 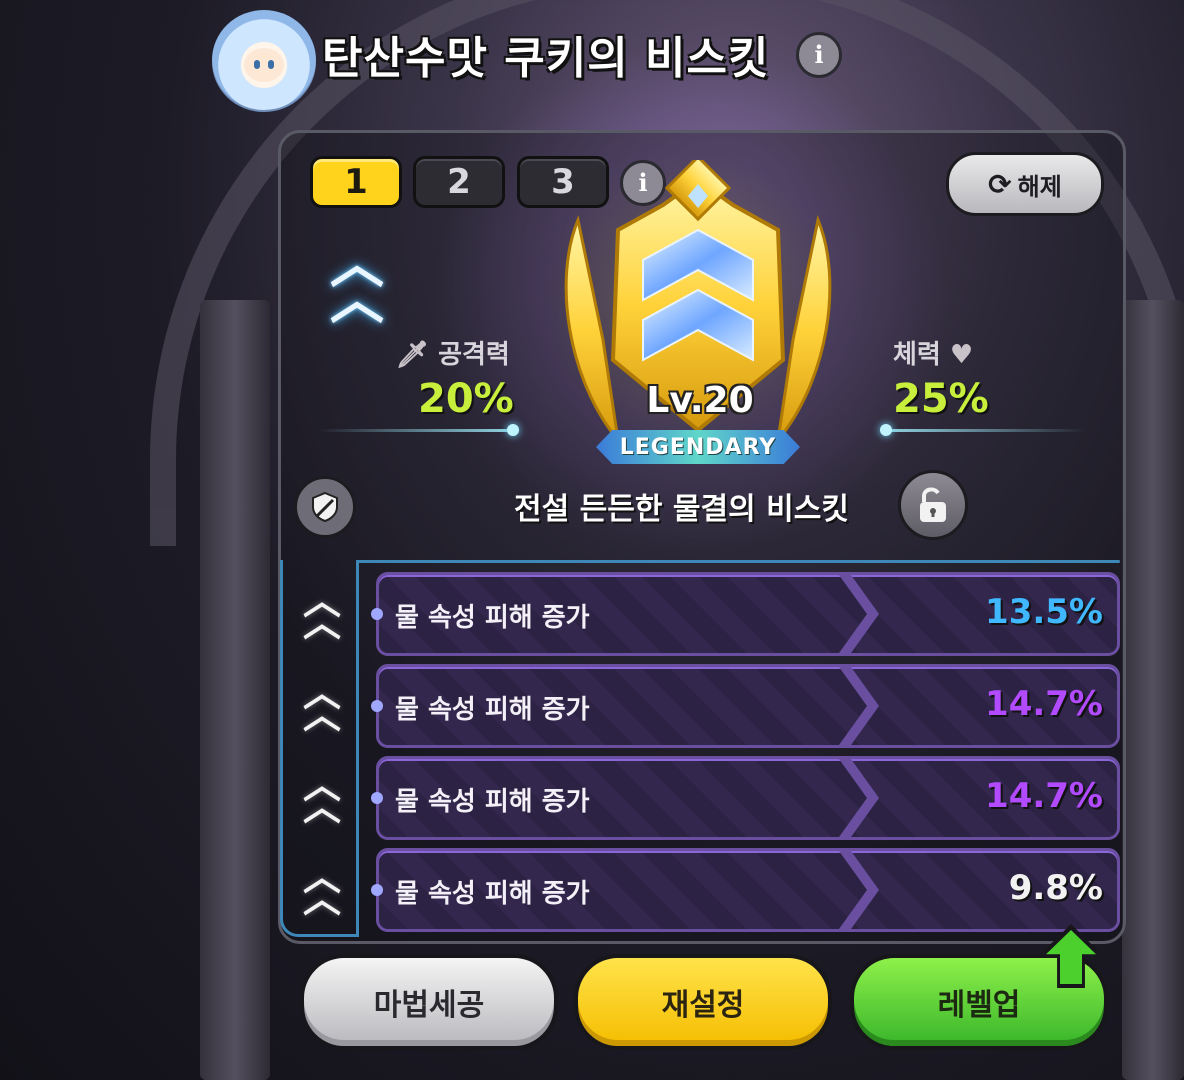 What do you see at coordinates (917, 355) in the screenshot?
I see `hp-label-text: 체력` at bounding box center [917, 355].